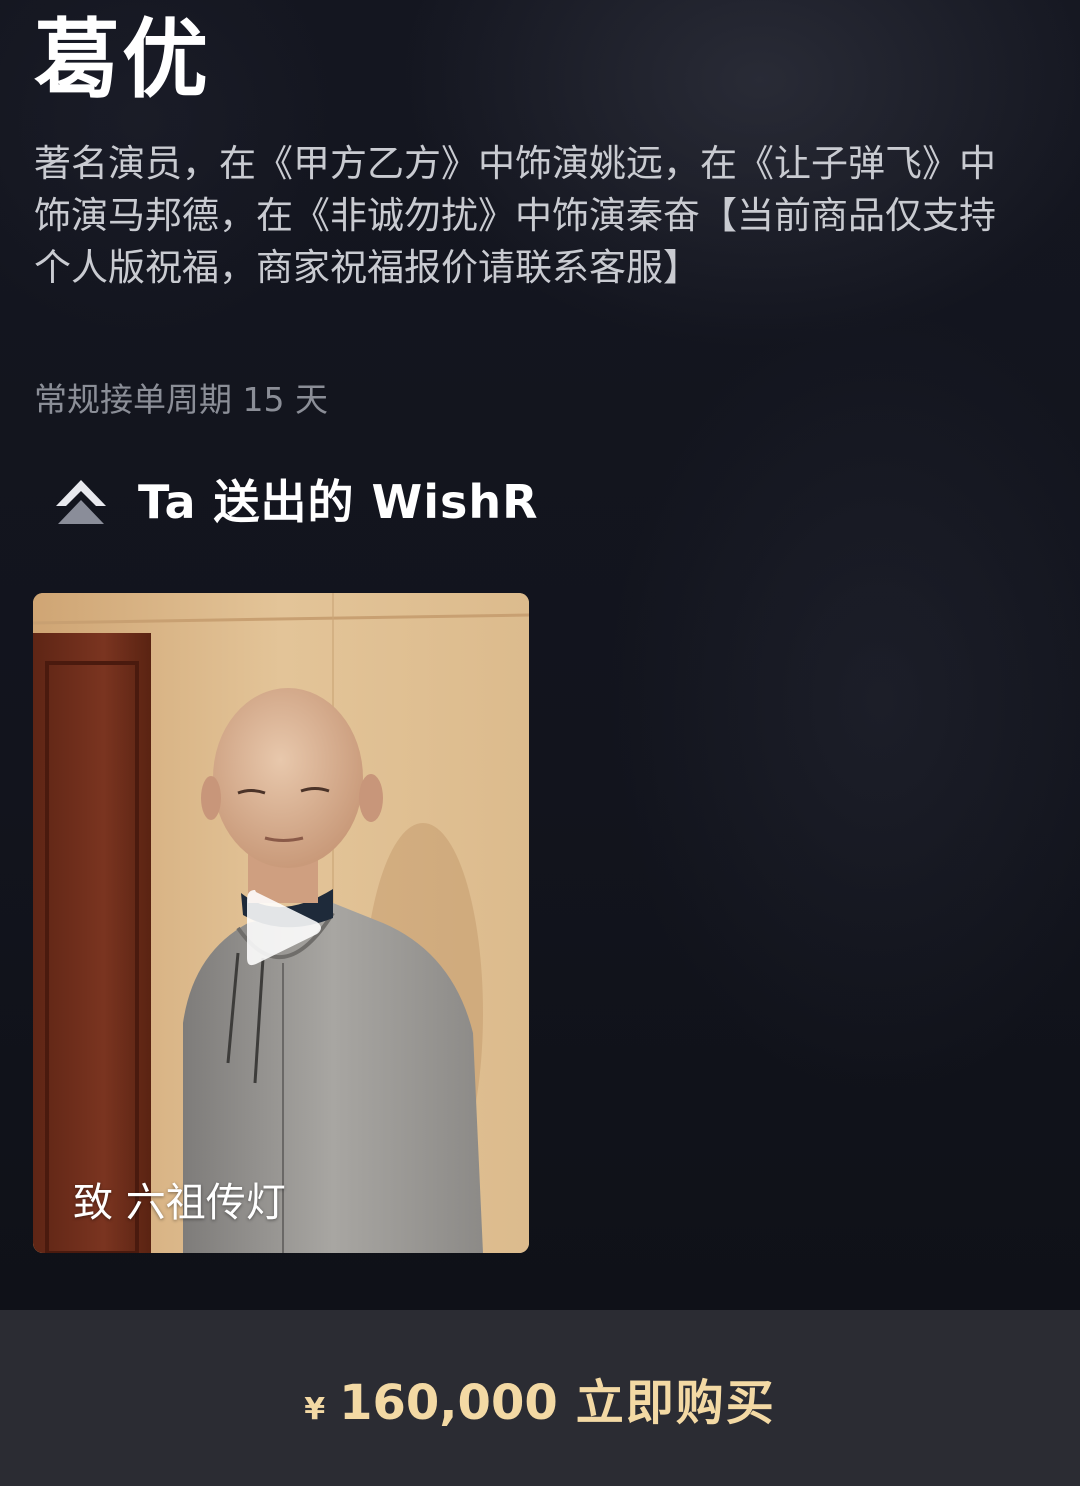 This screenshot has height=1486, width=1080. I want to click on wishr-logo-icon, so click(81, 502).